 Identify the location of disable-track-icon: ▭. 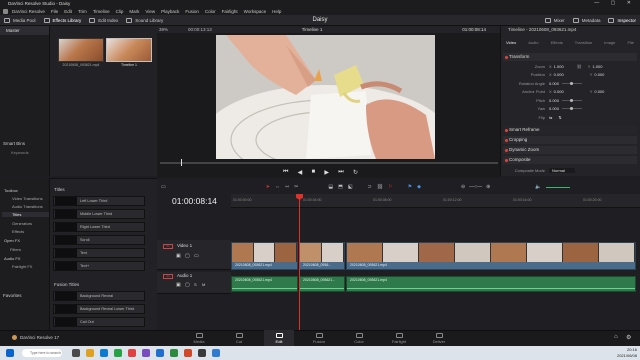
(196, 256).